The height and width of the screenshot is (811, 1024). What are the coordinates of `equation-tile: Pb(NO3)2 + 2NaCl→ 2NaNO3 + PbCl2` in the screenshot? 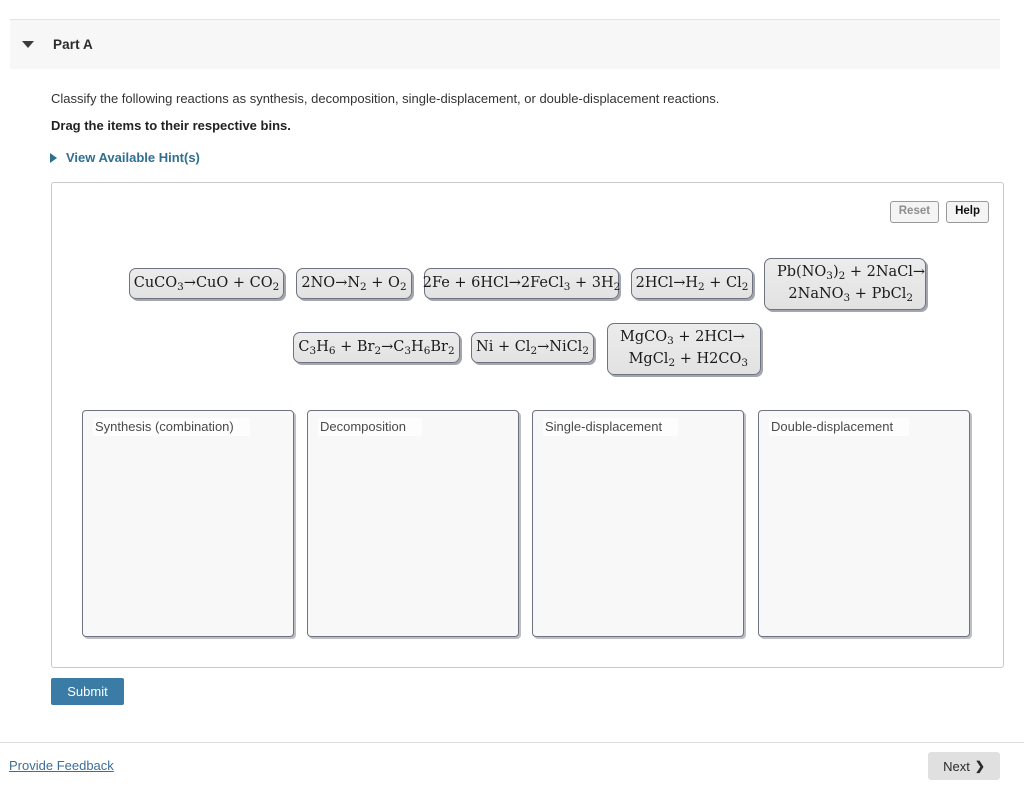 It's located at (845, 284).